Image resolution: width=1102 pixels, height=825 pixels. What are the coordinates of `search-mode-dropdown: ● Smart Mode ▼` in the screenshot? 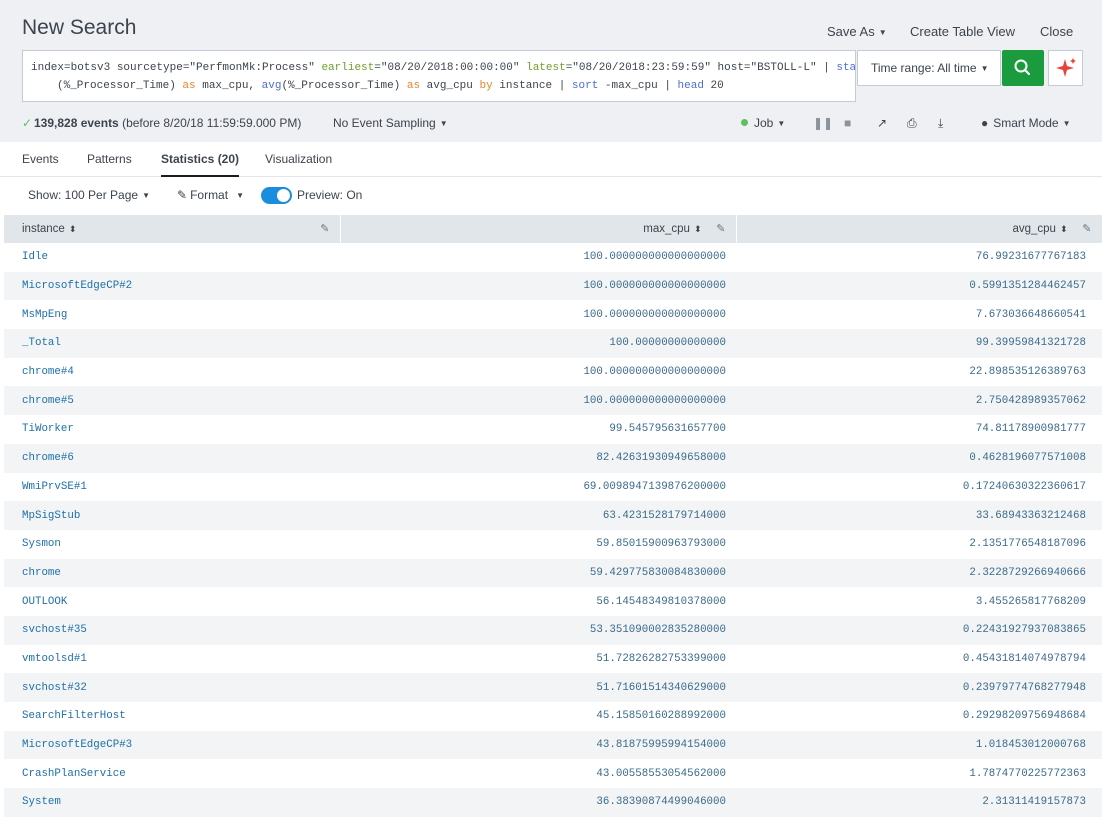 It's located at (1026, 123).